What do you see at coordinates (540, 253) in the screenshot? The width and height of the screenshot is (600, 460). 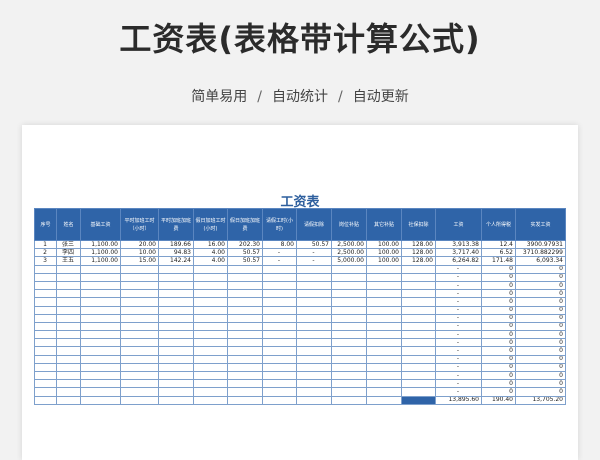 I see `table-cell: 3710.882299` at bounding box center [540, 253].